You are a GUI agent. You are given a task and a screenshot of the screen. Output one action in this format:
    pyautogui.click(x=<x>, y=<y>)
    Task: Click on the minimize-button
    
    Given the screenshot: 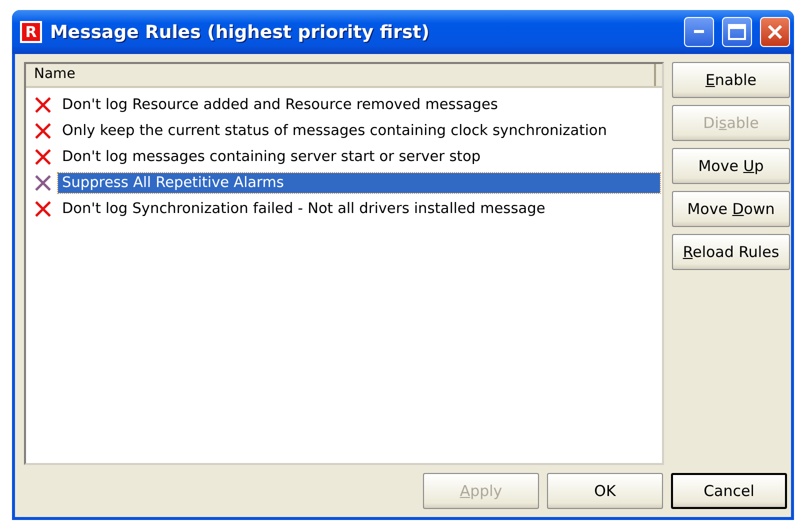 What is the action you would take?
    pyautogui.click(x=699, y=32)
    